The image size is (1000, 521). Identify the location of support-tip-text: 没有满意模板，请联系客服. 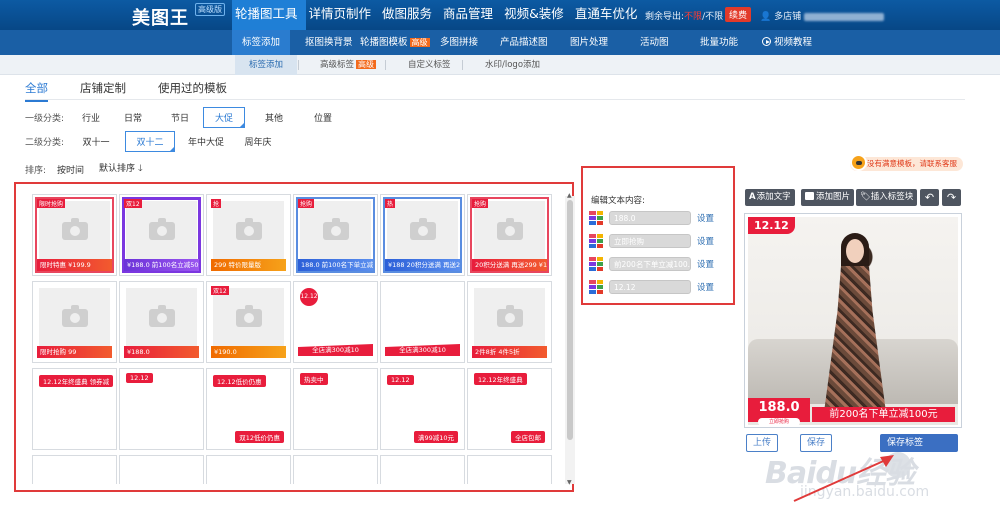
(912, 163).